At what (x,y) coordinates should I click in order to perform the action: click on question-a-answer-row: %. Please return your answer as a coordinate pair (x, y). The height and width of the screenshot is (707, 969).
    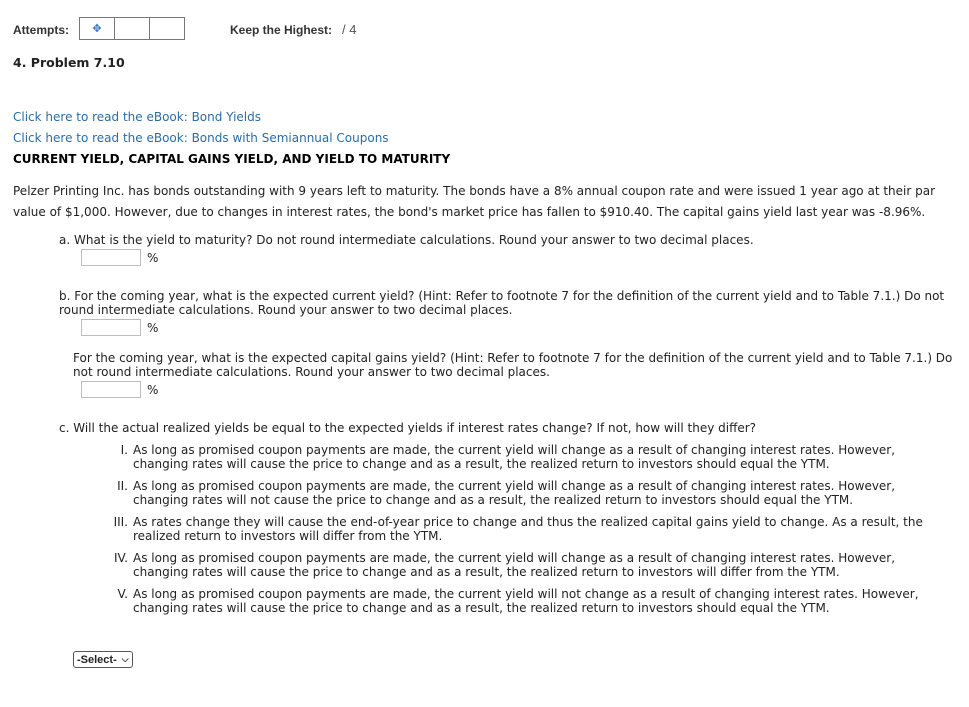
    Looking at the image, I should click on (119, 257).